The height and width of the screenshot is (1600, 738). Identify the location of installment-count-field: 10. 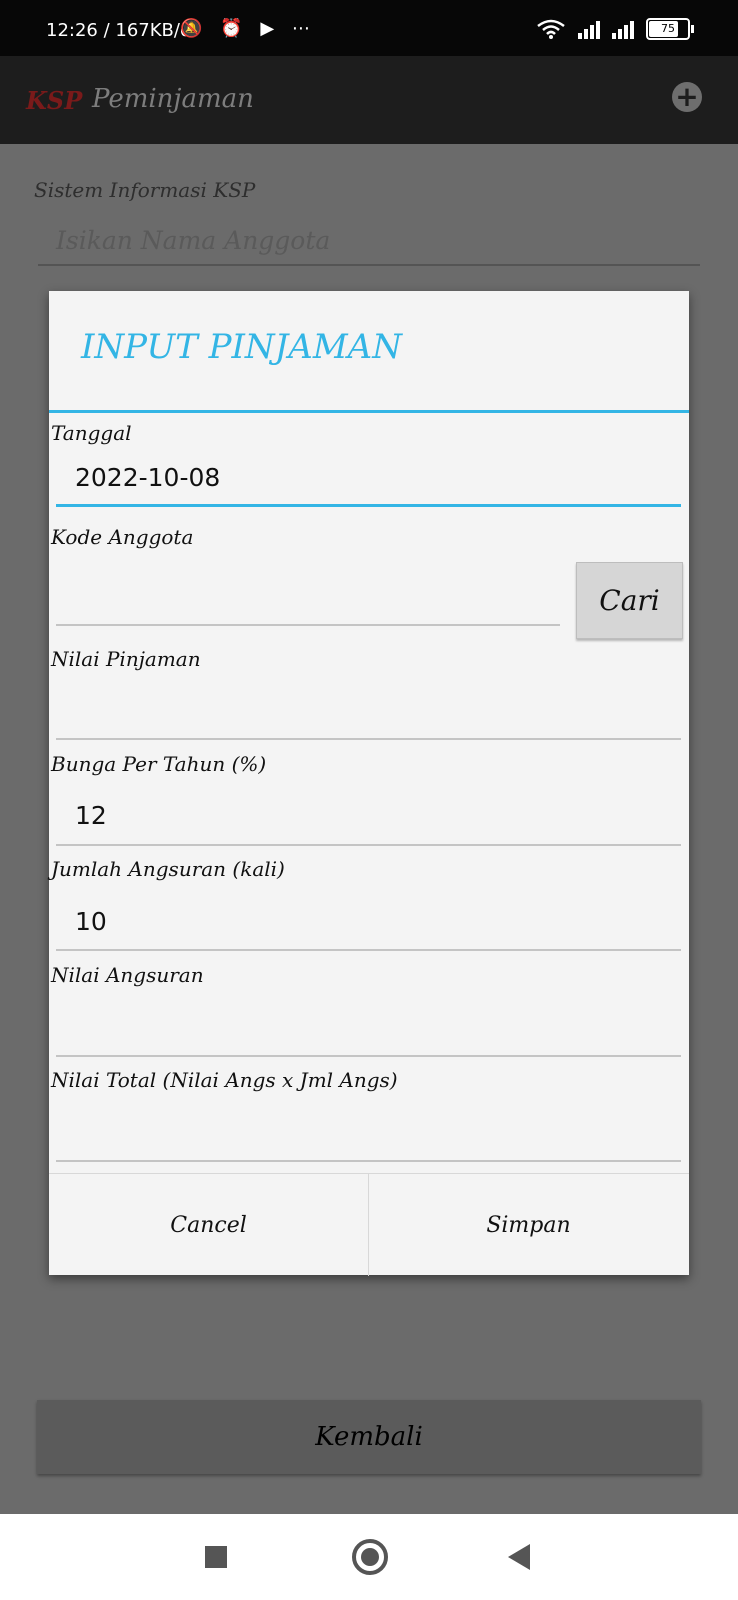
(91, 921).